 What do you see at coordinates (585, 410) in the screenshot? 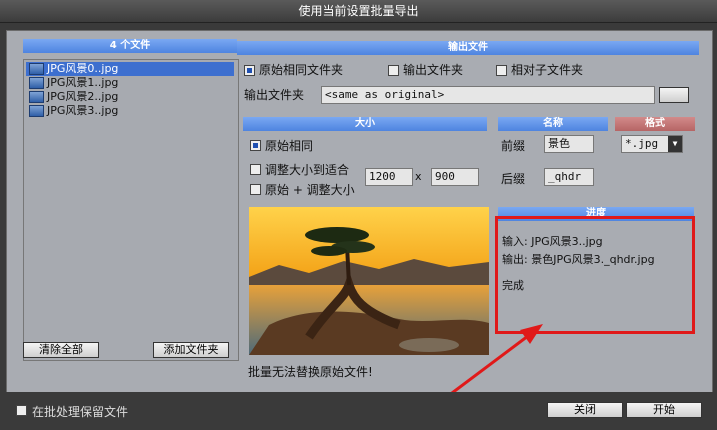
I see `close-button: 关闭` at bounding box center [585, 410].